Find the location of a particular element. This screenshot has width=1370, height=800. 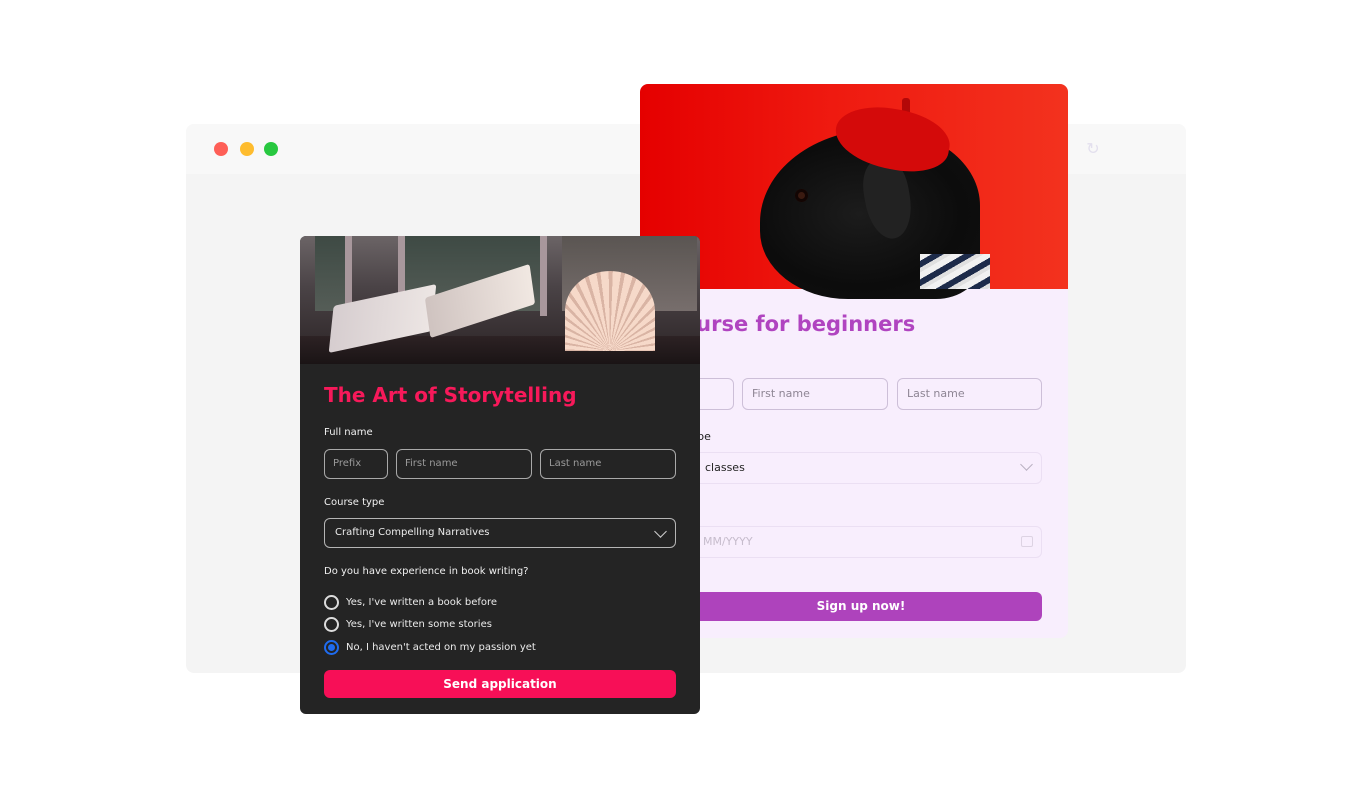

radio-label: Yes, I've written a book before is located at coordinates (422, 602).